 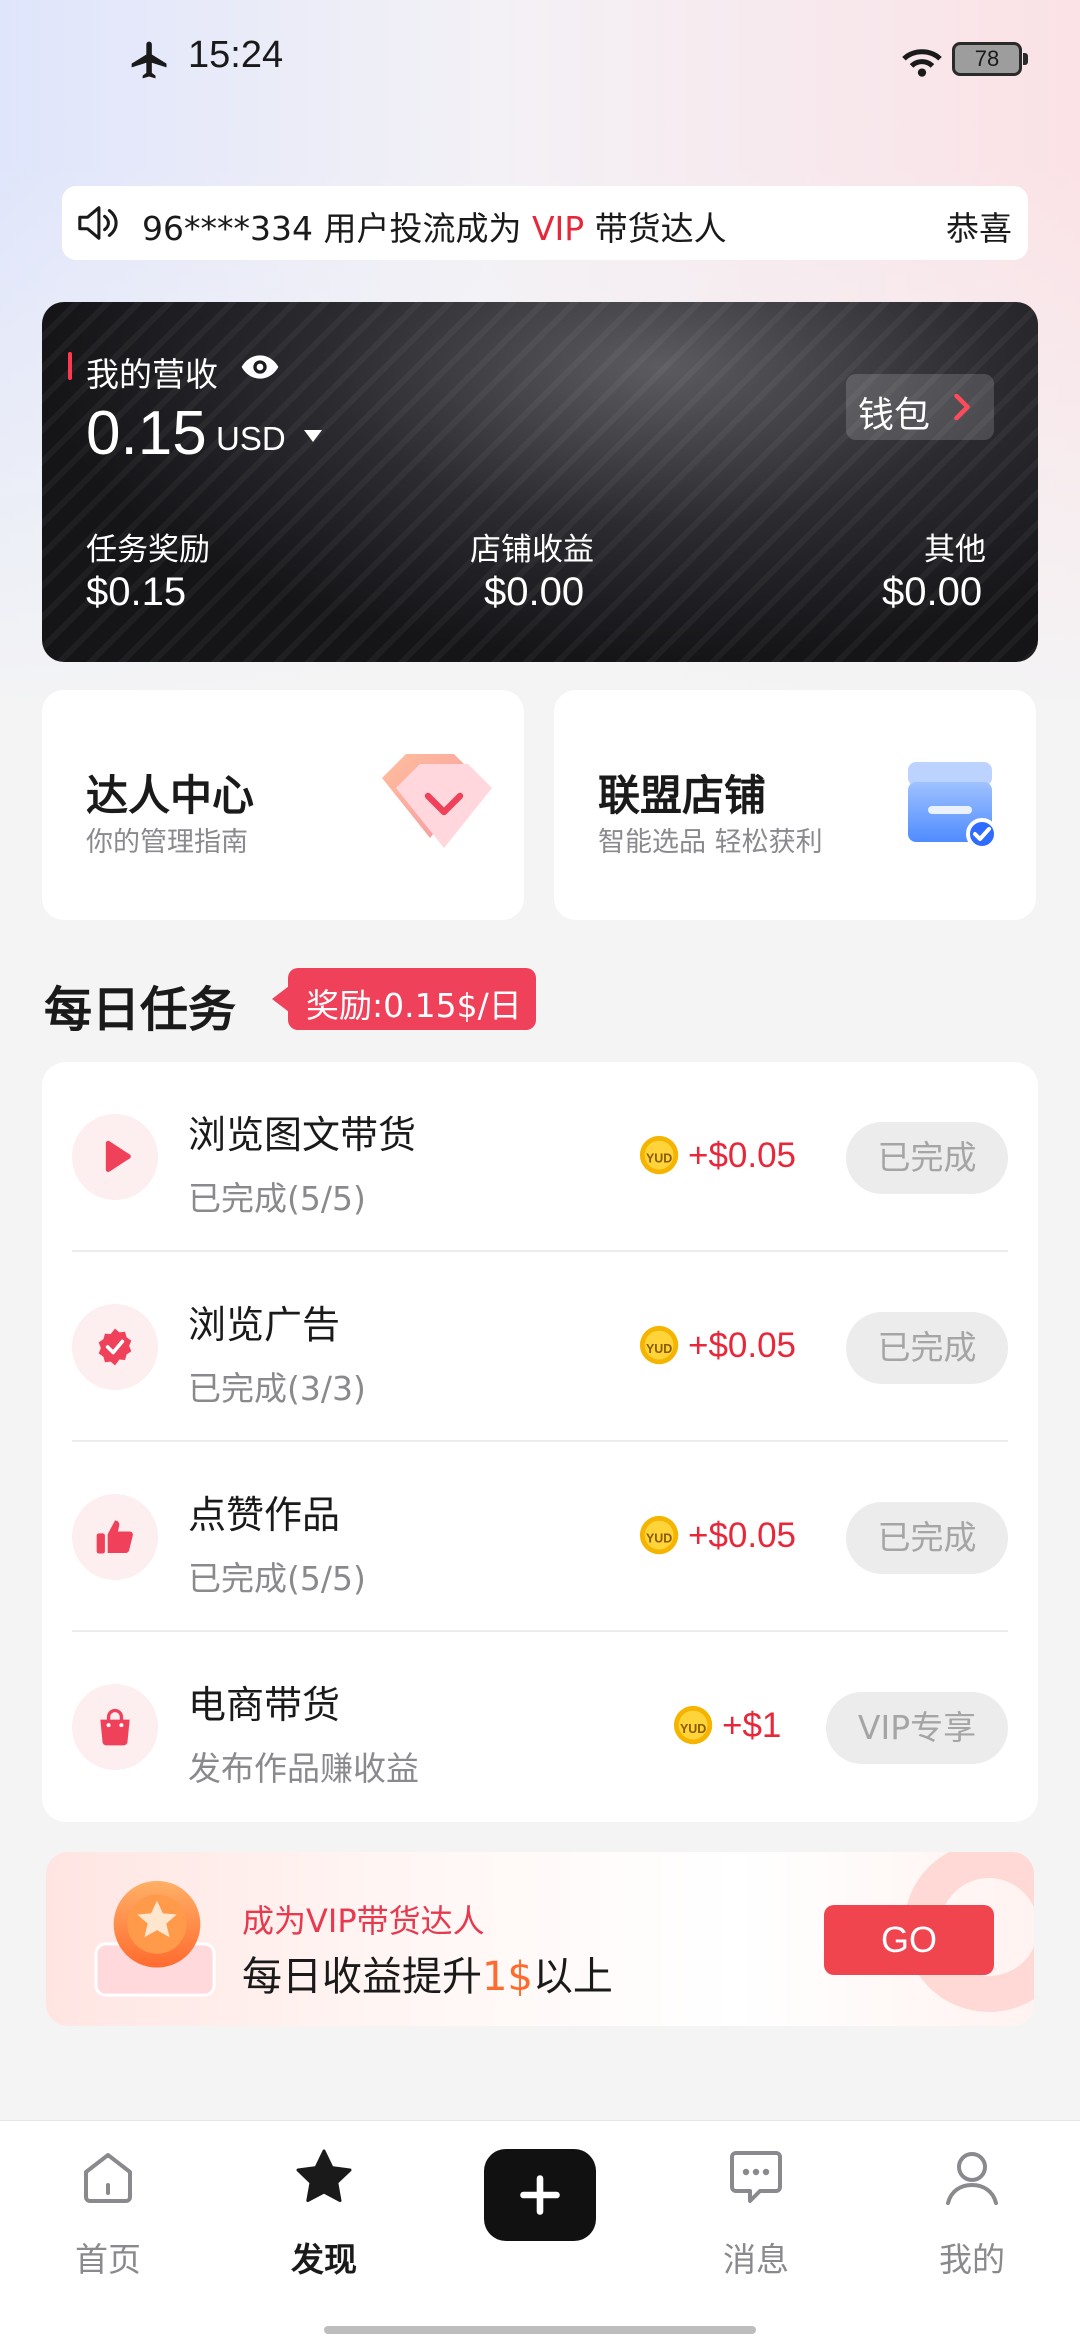 I want to click on message-icon, so click(x=756, y=2177).